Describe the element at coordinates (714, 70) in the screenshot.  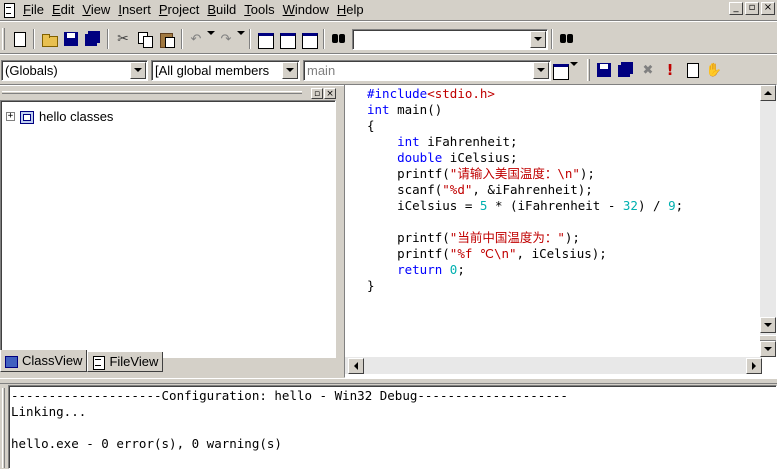
I see `breakpoint-button: ✋` at that location.